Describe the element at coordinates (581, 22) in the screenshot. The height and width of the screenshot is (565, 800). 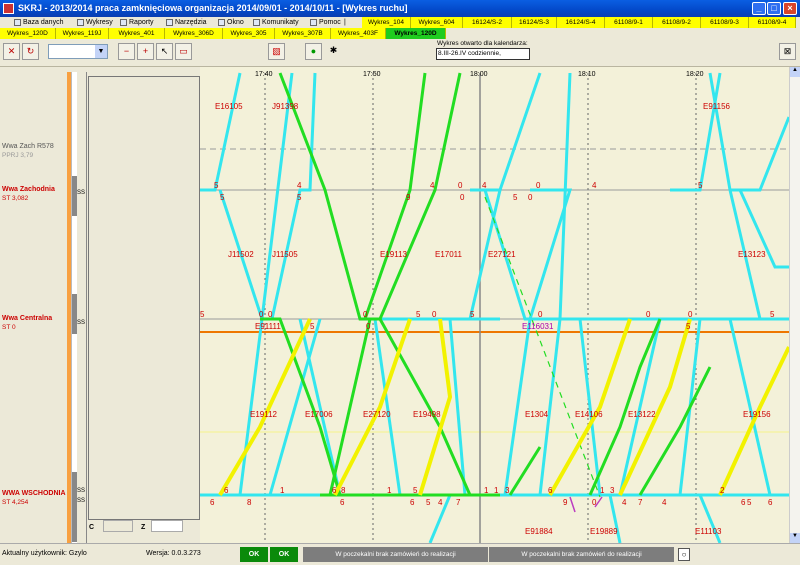
I see `tab-16124-s4: 16124/S-4` at that location.